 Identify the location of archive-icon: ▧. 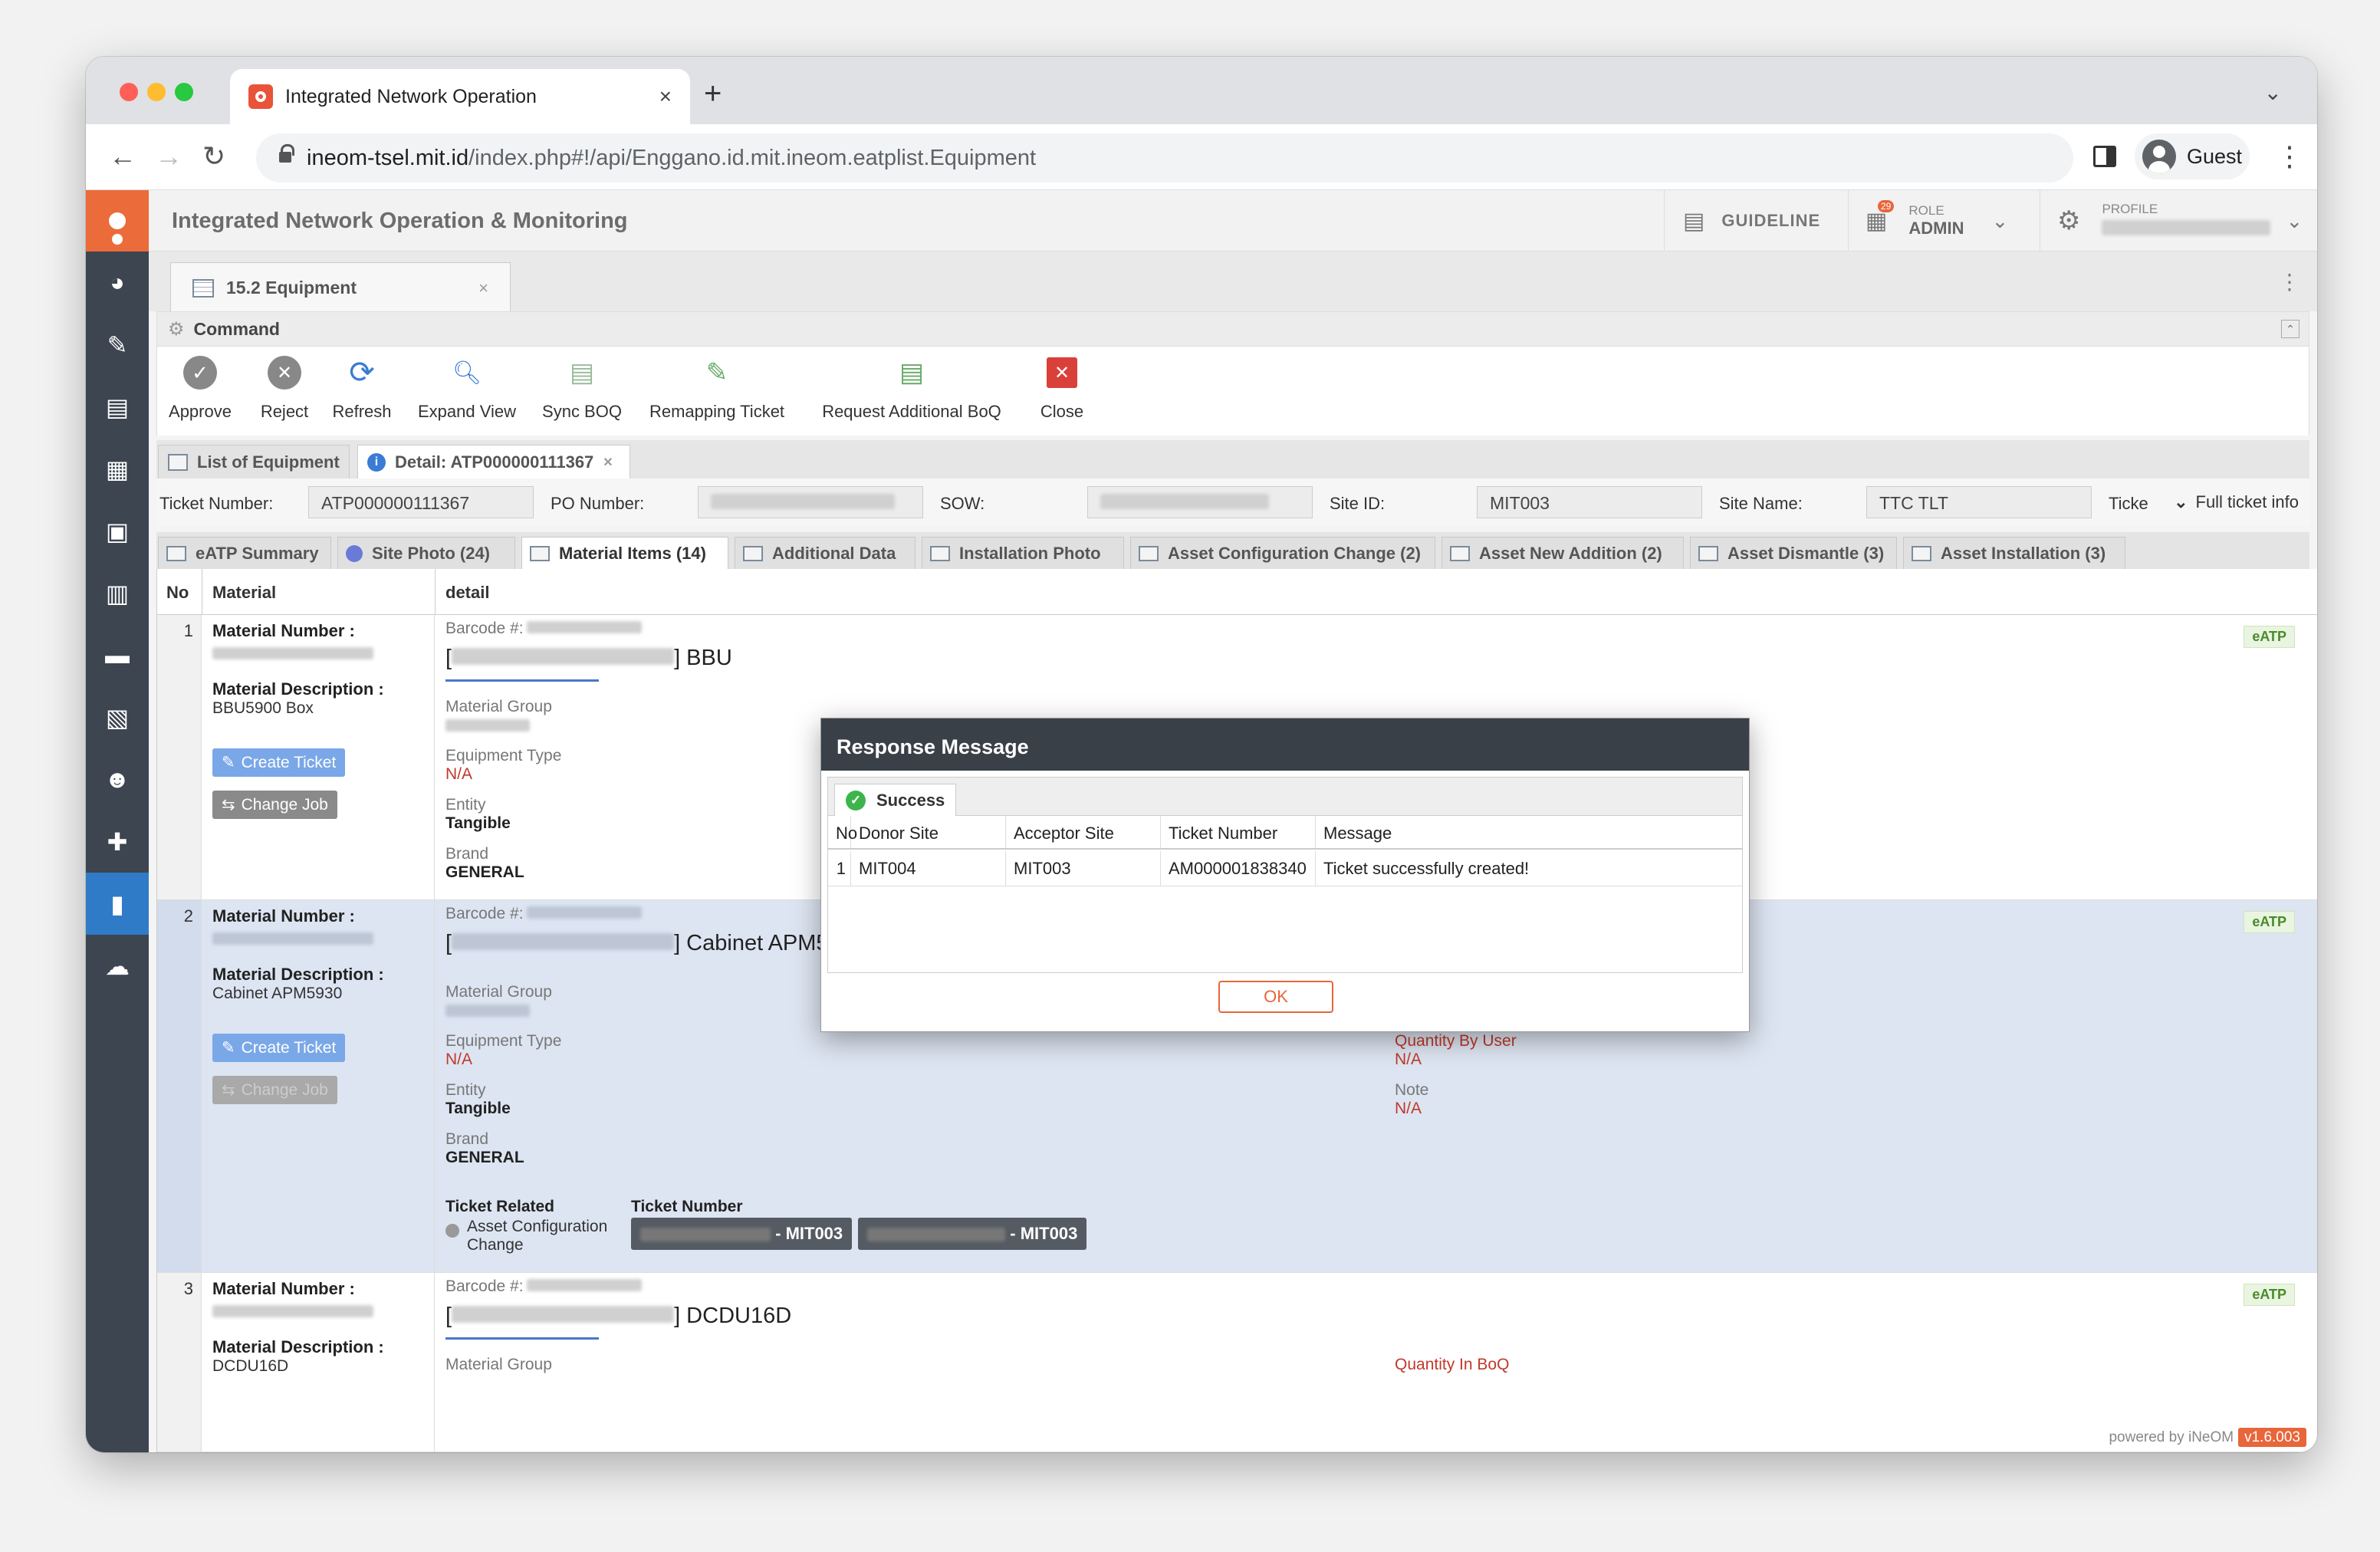
(118, 717).